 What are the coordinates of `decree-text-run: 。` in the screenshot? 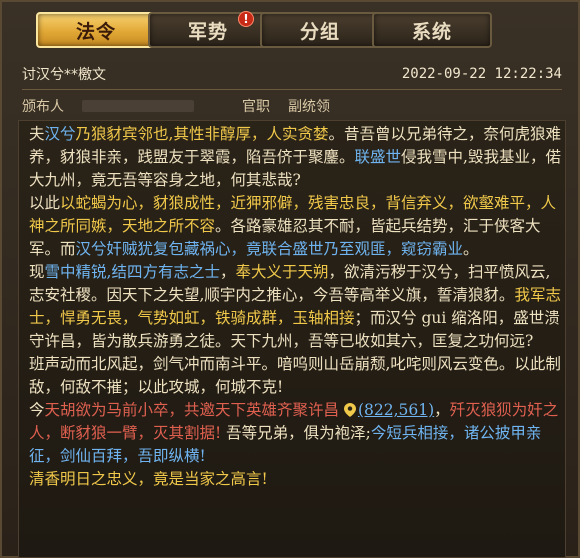 It's located at (471, 249).